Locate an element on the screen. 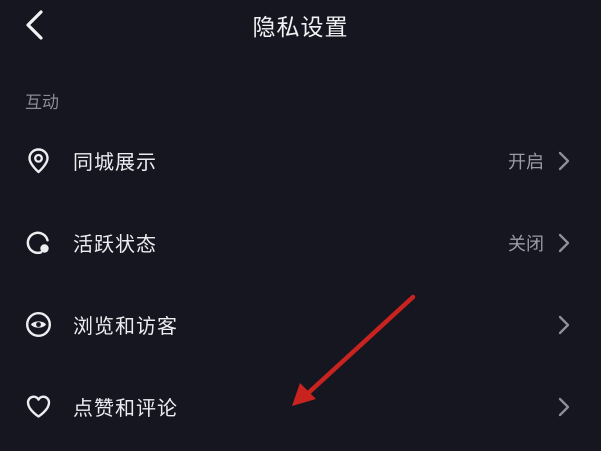  page-title: 隐私设置 is located at coordinates (300, 28).